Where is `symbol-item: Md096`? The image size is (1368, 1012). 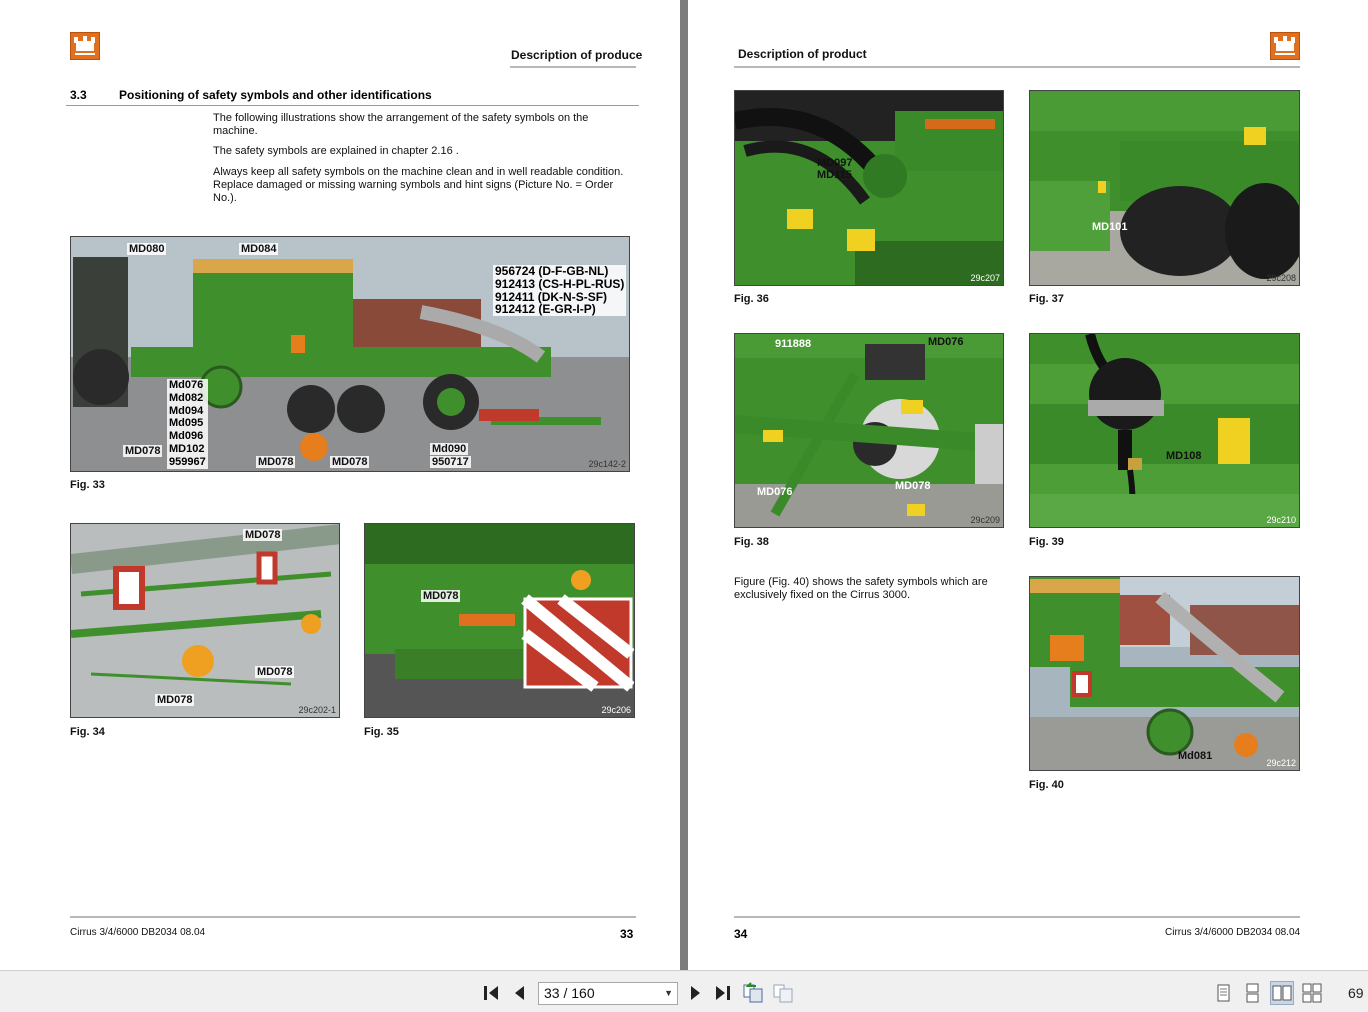
symbol-item: Md096 is located at coordinates (186, 436).